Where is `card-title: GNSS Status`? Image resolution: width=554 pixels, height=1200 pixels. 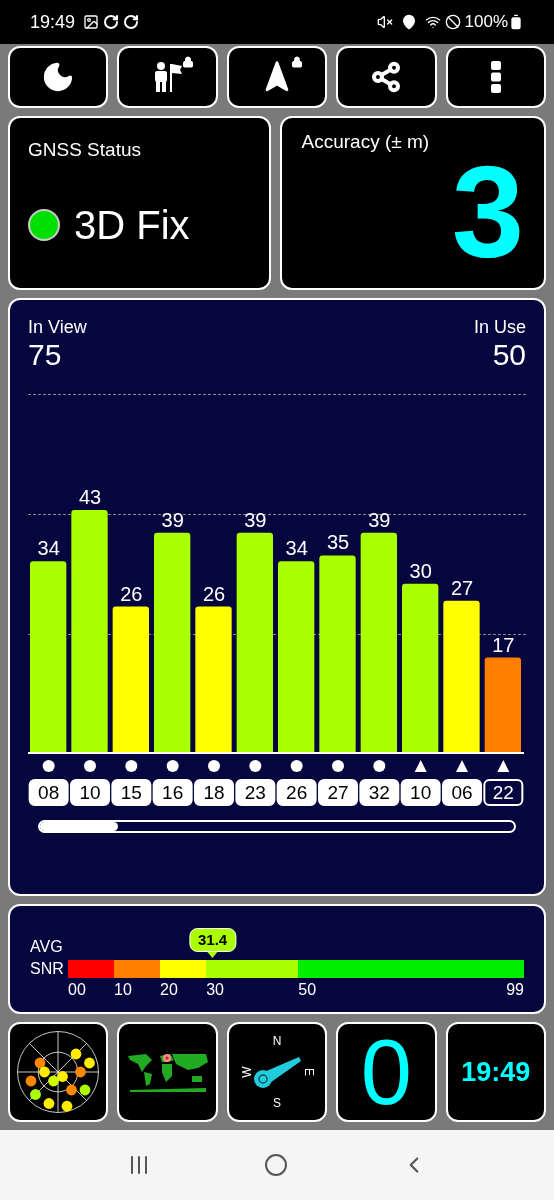
card-title: GNSS Status is located at coordinates (85, 150).